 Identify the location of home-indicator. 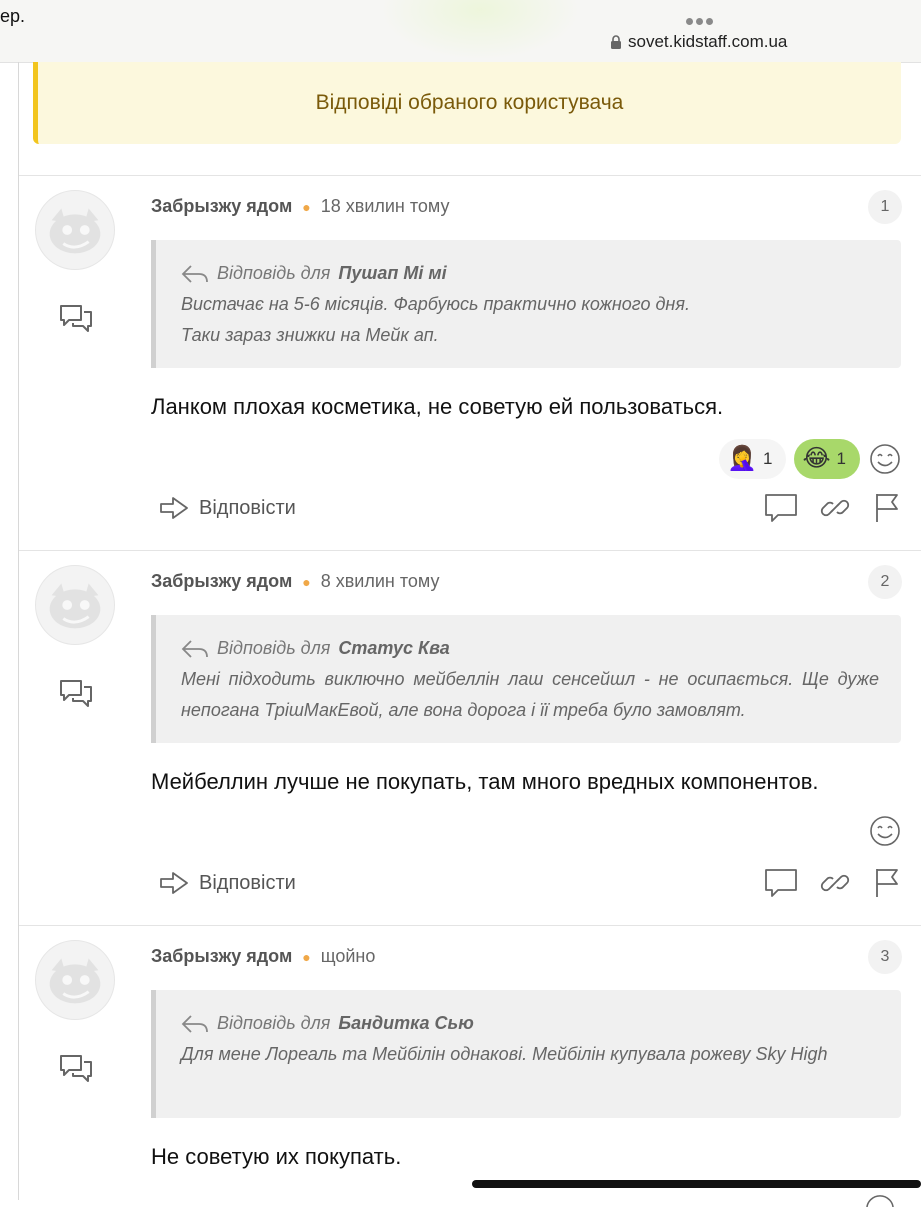
(696, 1184).